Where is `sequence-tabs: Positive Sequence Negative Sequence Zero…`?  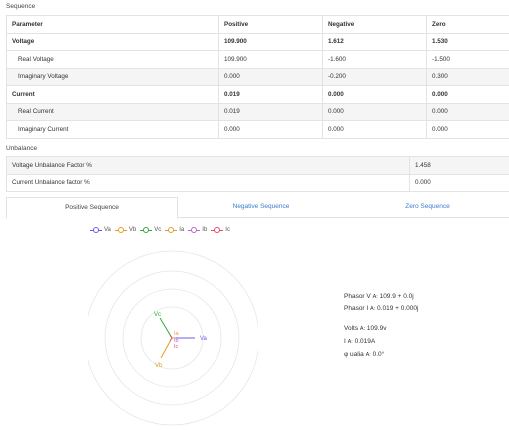 sequence-tabs: Positive Sequence Negative Sequence Zero… is located at coordinates (257, 208).